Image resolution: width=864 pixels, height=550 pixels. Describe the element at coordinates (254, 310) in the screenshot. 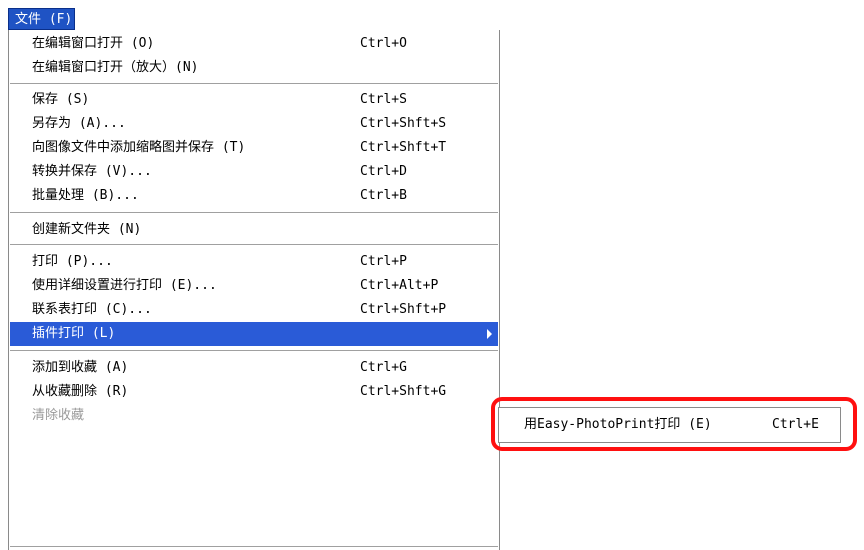

I see `menu-item-contact-sheet-print: 联系表打印 (C)... Ctrl+Shft+P` at that location.